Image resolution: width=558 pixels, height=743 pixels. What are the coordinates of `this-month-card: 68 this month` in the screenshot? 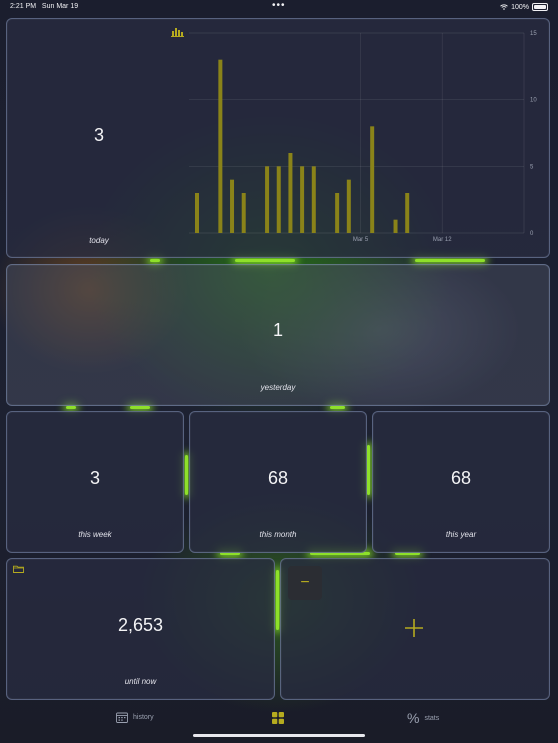 It's located at (278, 482).